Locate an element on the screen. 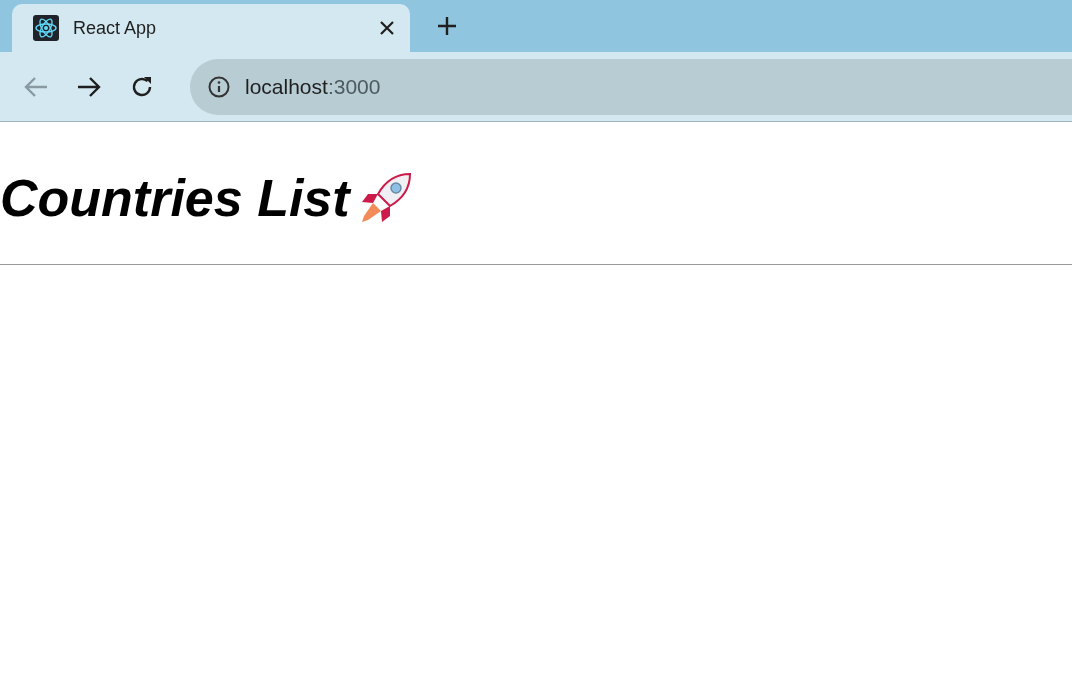  page-heading: Countries List is located at coordinates (175, 198).